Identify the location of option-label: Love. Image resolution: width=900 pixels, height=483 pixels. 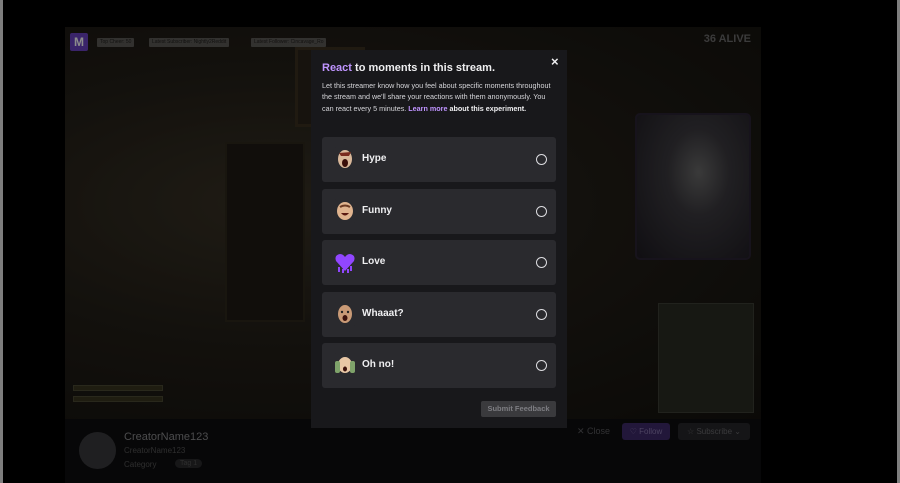
(374, 261).